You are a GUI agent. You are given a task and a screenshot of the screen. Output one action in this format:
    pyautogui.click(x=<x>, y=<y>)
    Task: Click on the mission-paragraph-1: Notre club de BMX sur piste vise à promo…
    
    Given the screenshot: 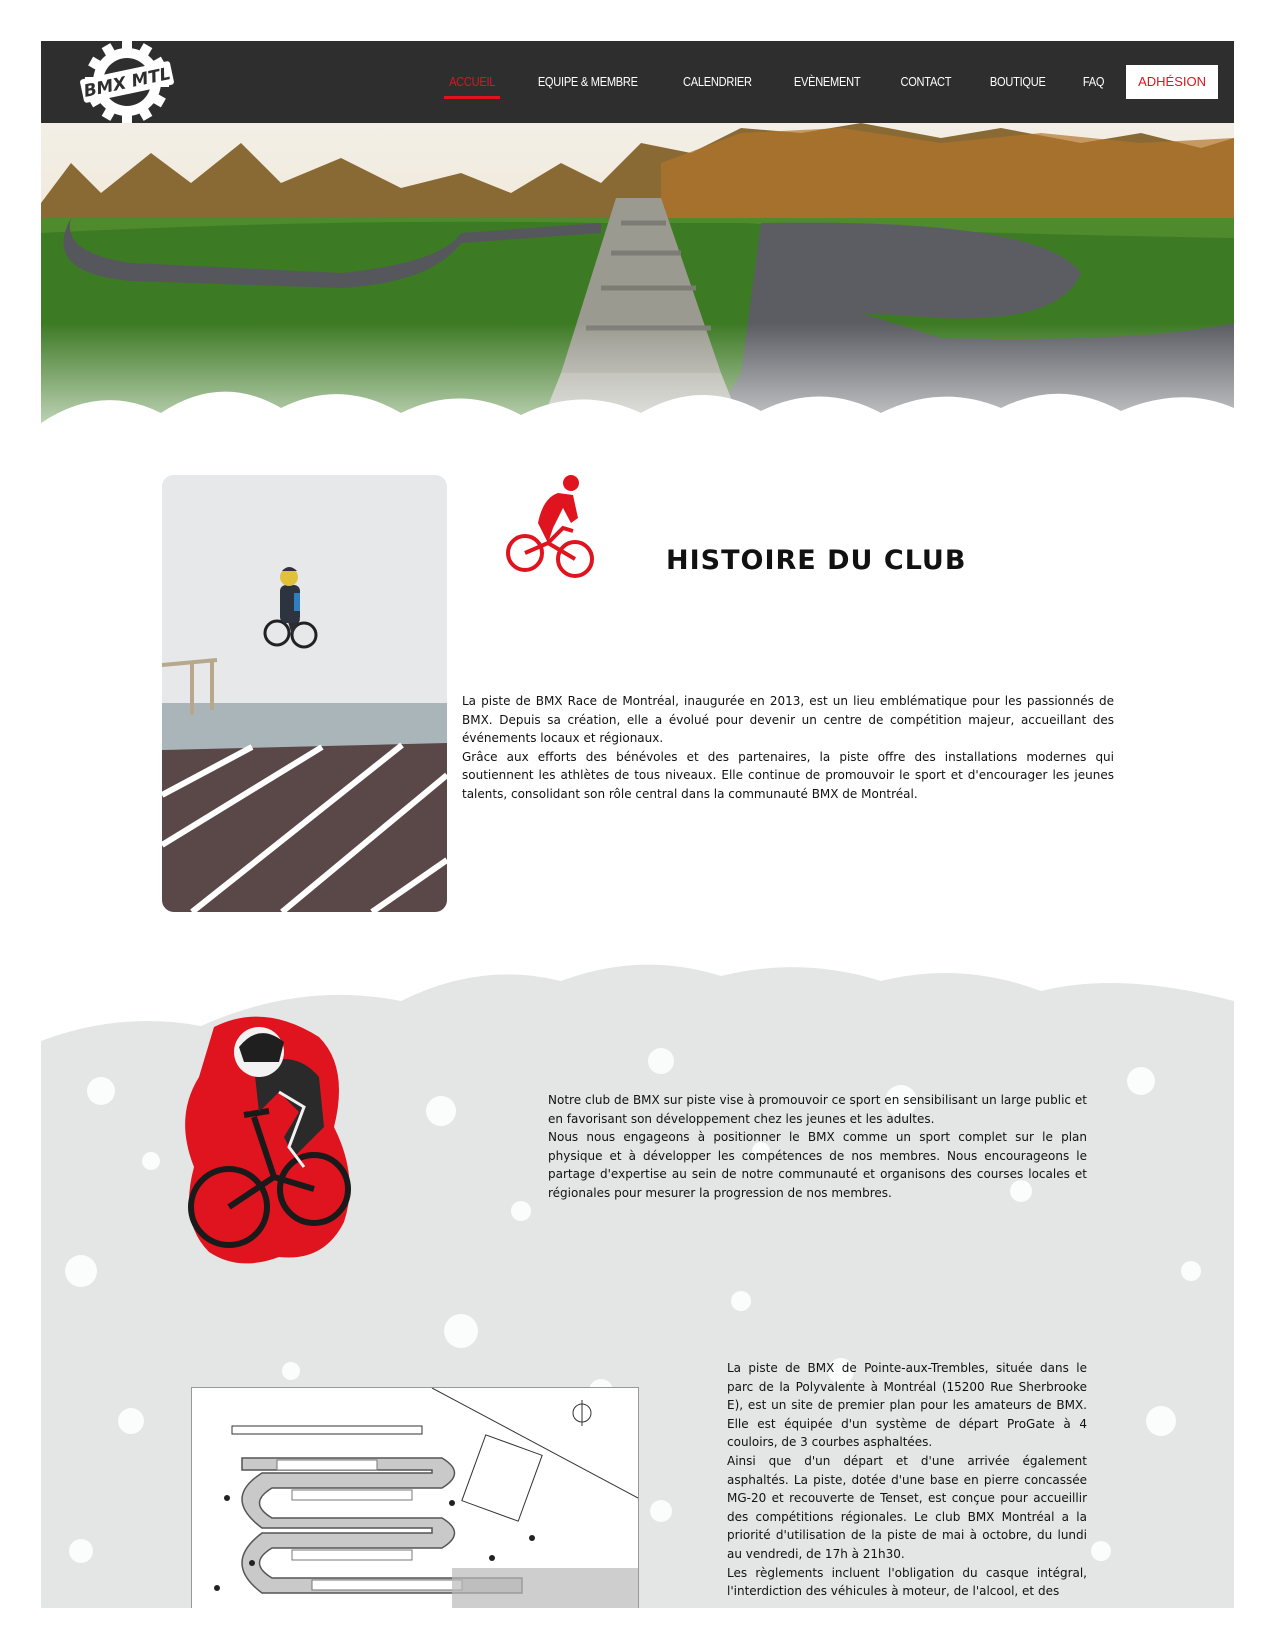 What is the action you would take?
    pyautogui.click(x=817, y=1109)
    